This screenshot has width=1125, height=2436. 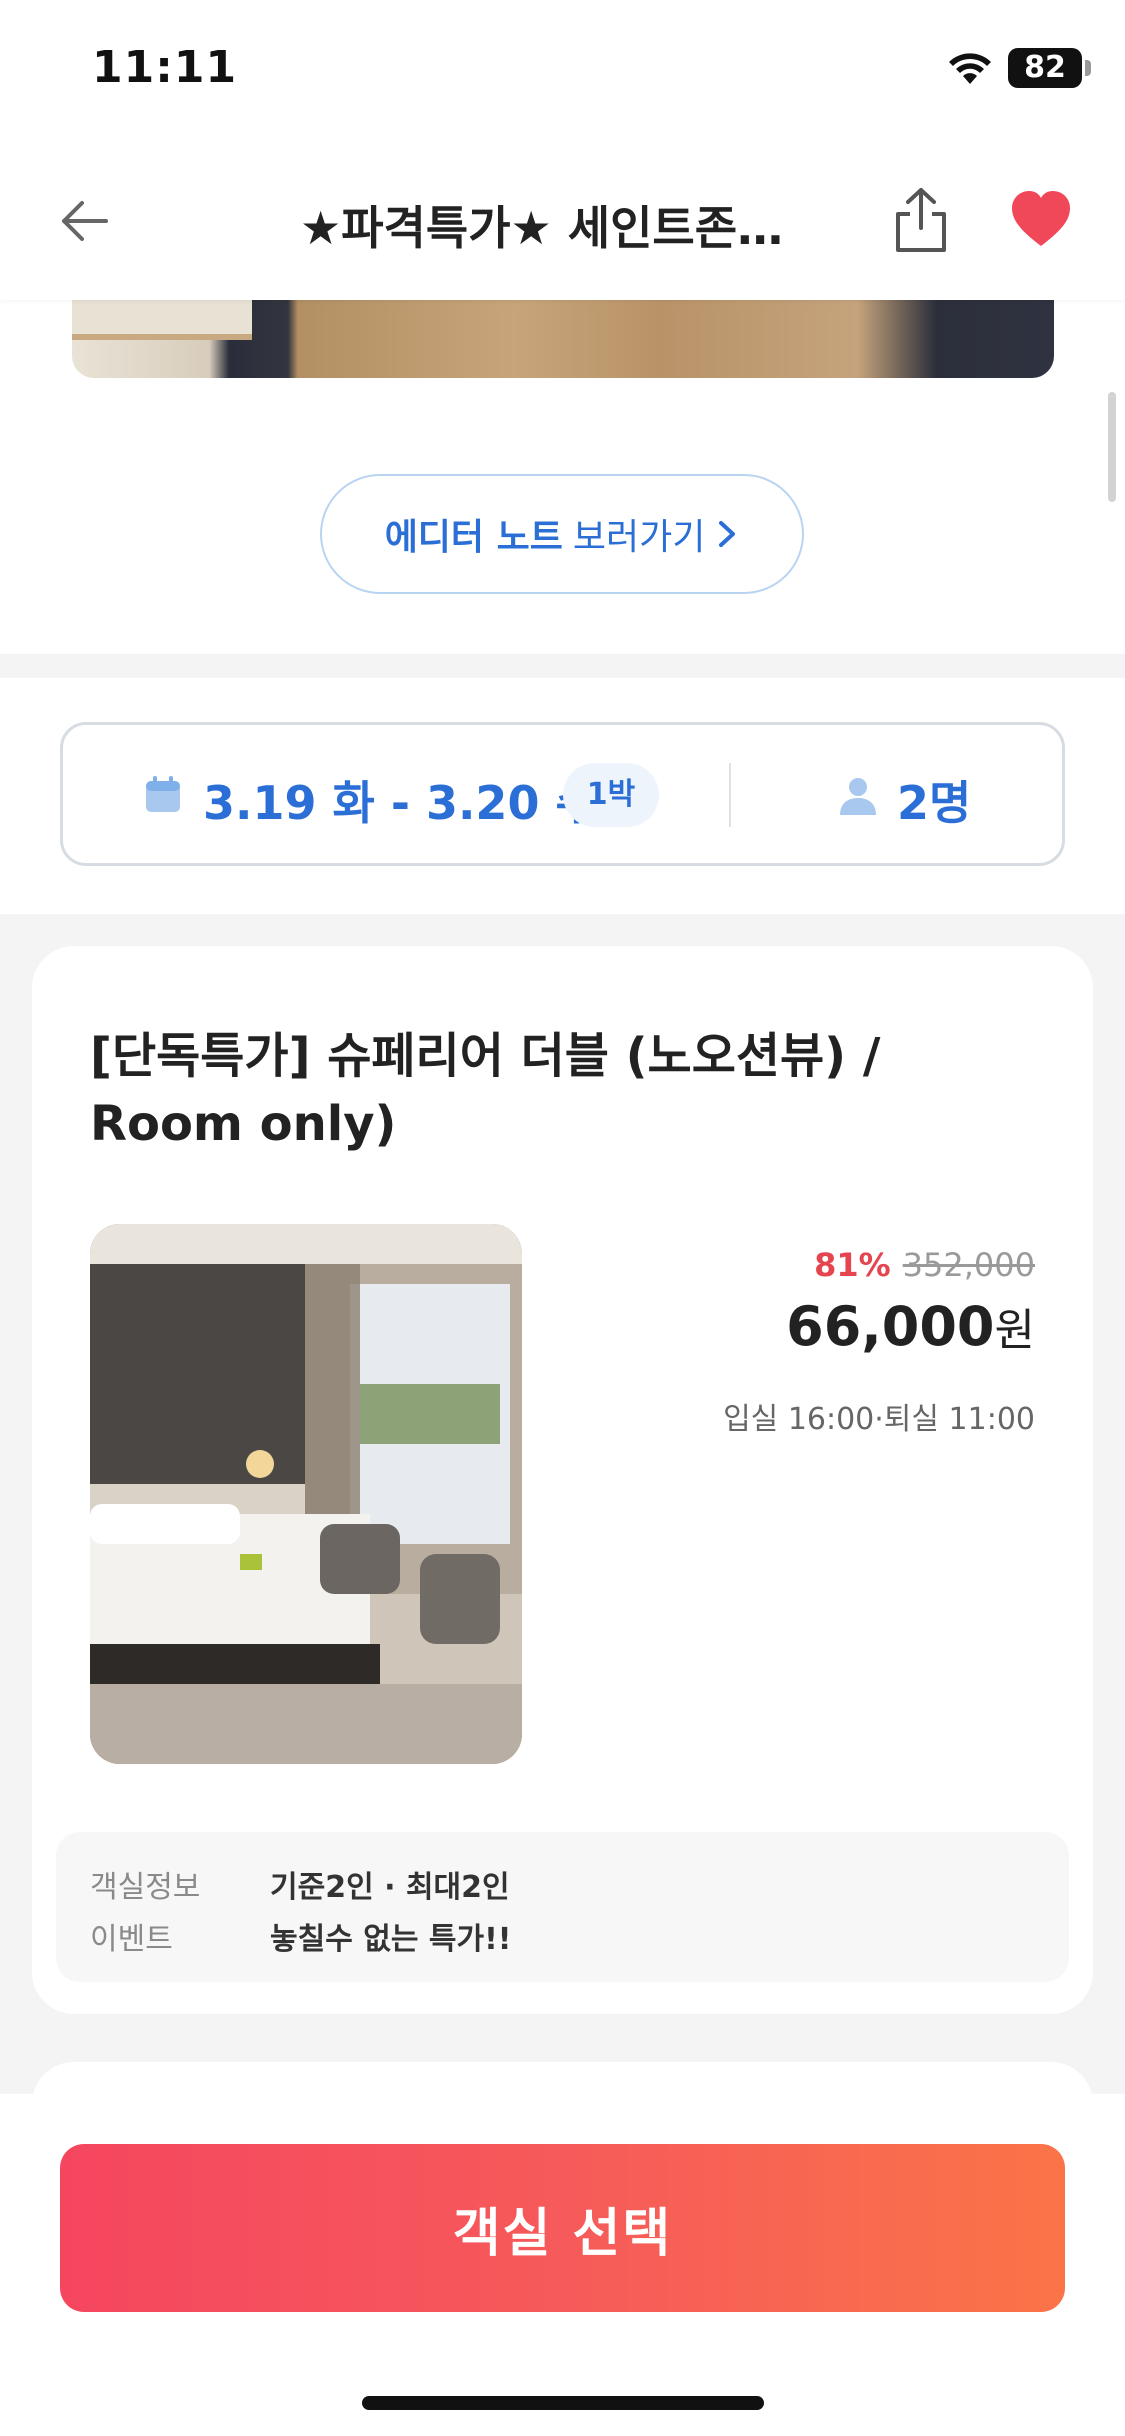 What do you see at coordinates (163, 794) in the screenshot?
I see `calendar-icon` at bounding box center [163, 794].